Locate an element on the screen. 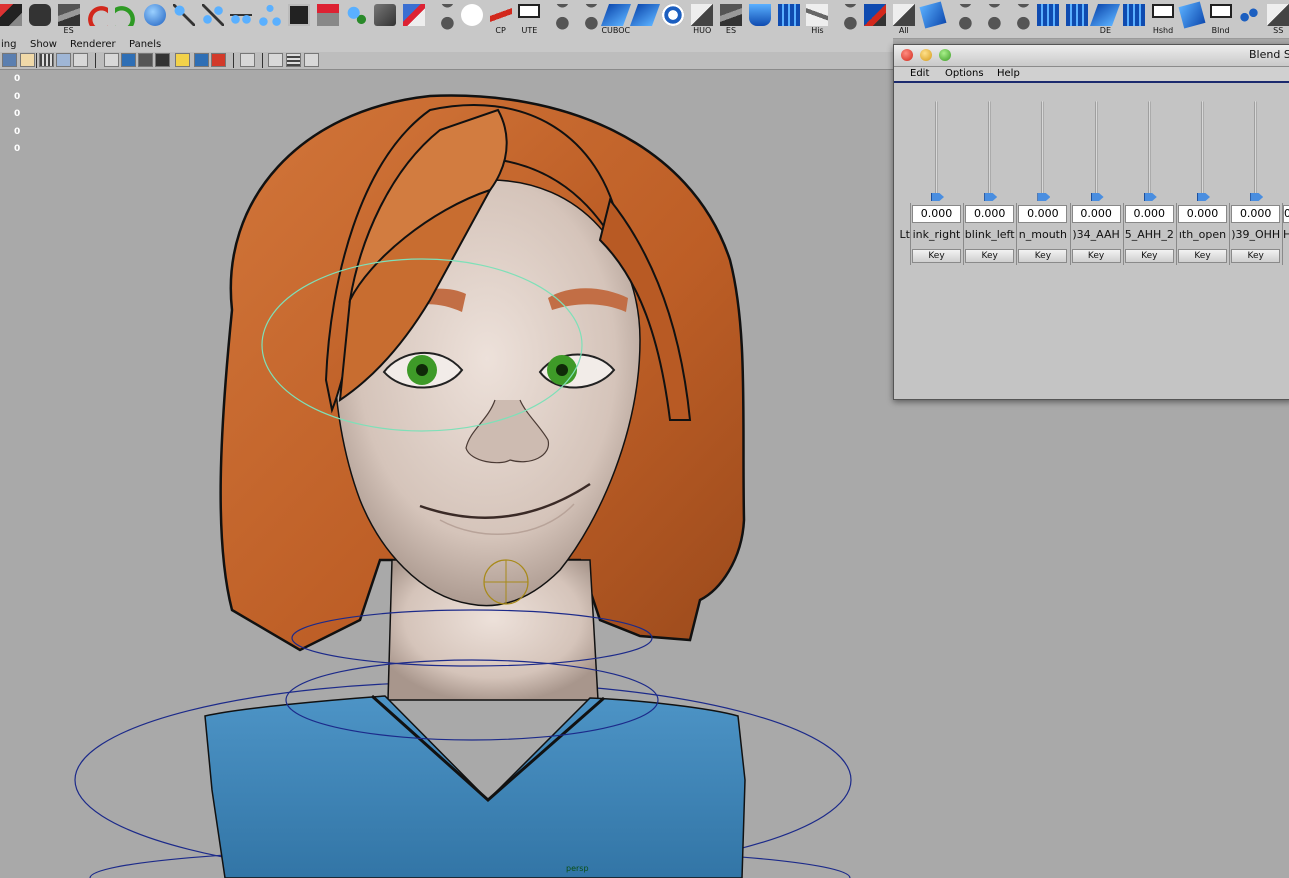 The width and height of the screenshot is (1289, 878). shelf-button: CUBOC is located at coordinates (615, 19).